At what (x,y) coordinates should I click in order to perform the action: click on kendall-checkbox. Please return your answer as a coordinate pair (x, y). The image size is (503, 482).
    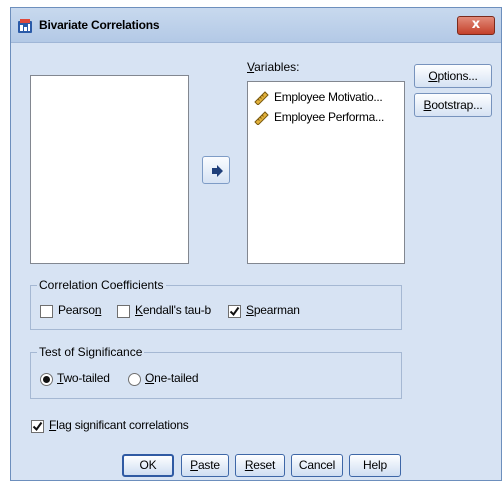
    Looking at the image, I should click on (123, 311).